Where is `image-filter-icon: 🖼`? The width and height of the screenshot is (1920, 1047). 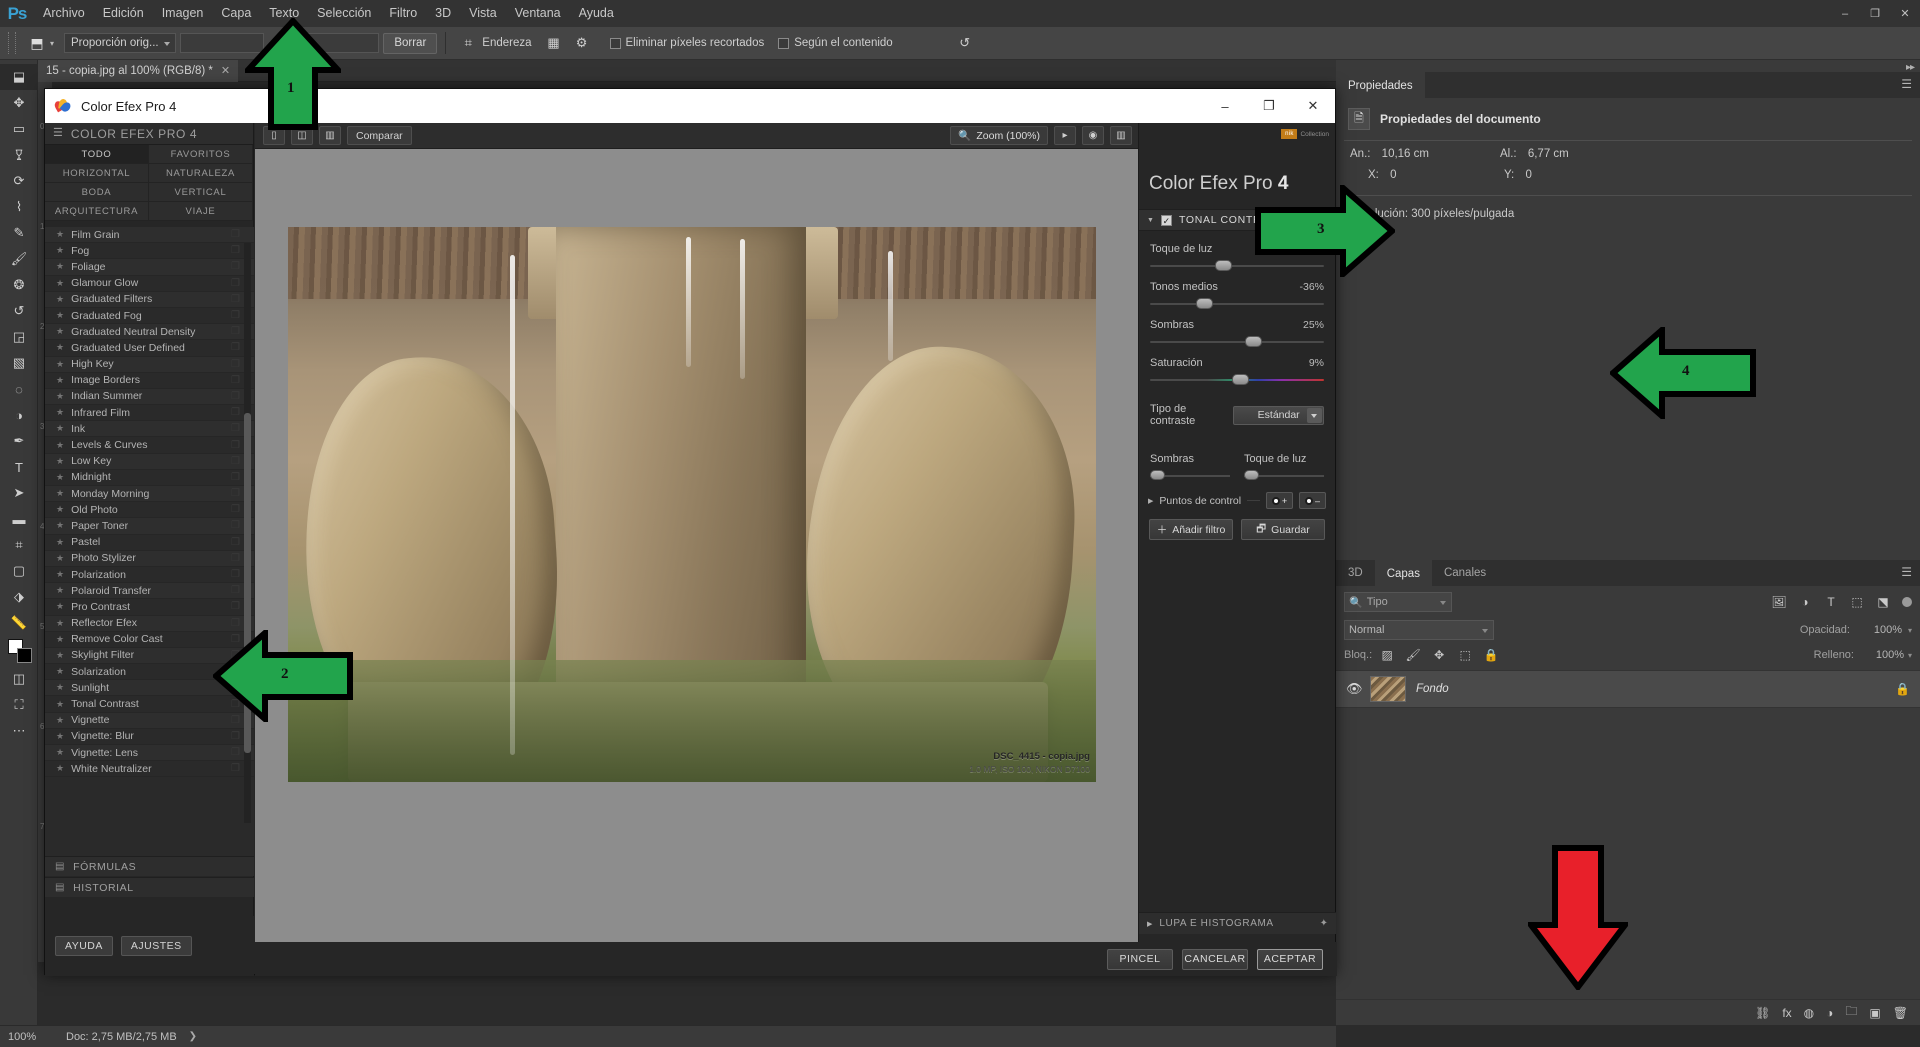 image-filter-icon: 🖼 is located at coordinates (1779, 602).